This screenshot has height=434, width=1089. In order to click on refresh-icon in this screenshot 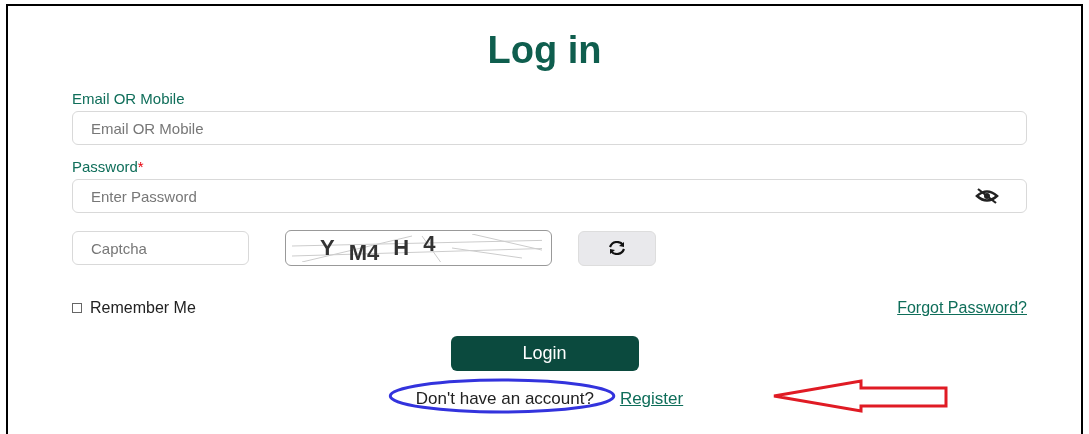, I will do `click(617, 248)`.